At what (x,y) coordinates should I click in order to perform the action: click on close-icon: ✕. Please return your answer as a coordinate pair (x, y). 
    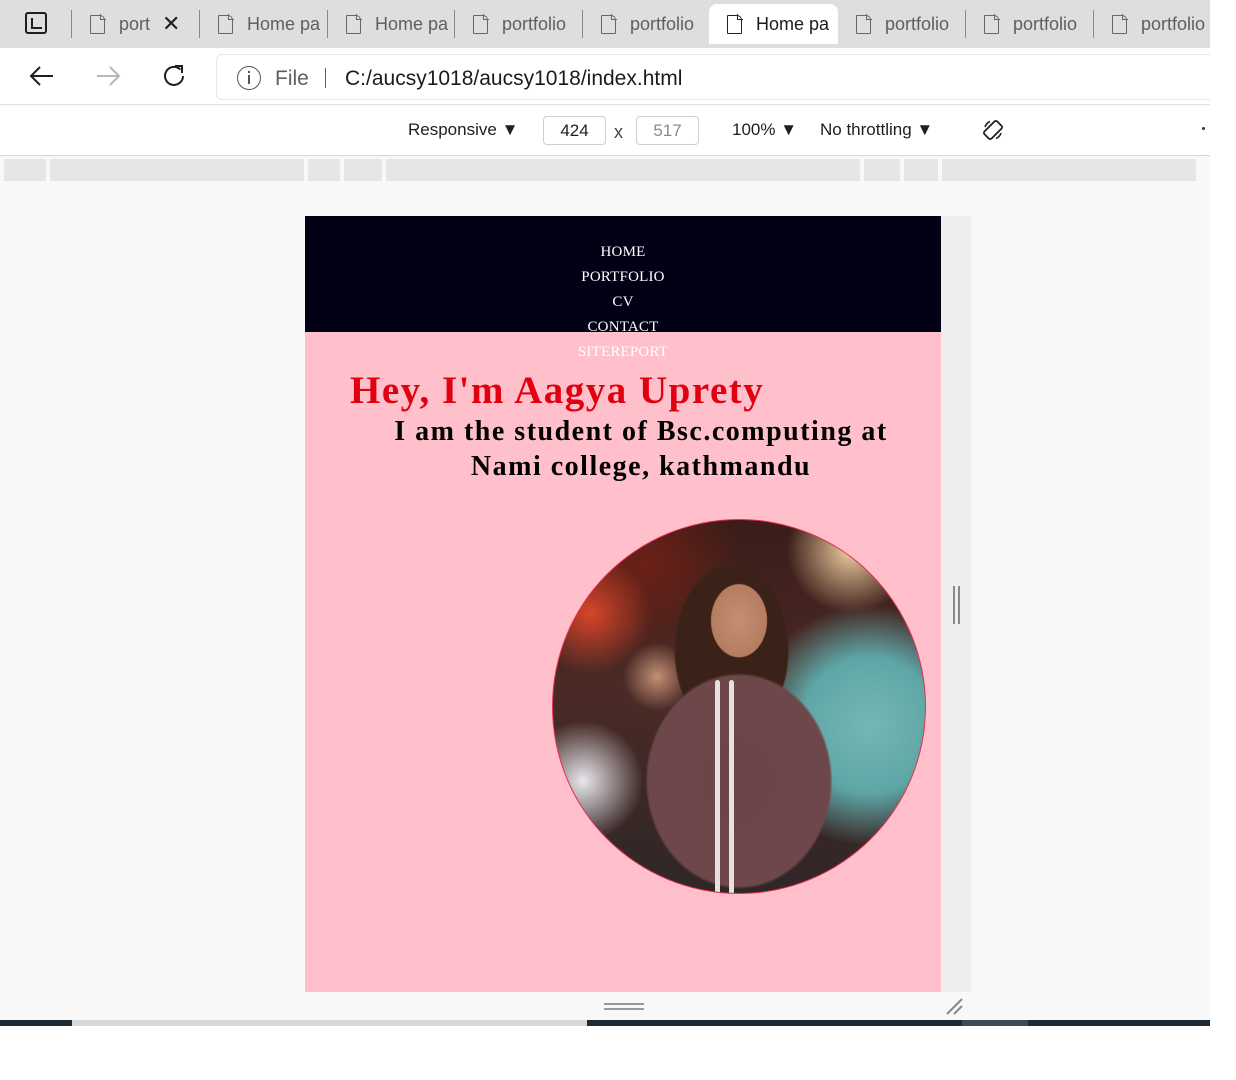
    Looking at the image, I should click on (171, 24).